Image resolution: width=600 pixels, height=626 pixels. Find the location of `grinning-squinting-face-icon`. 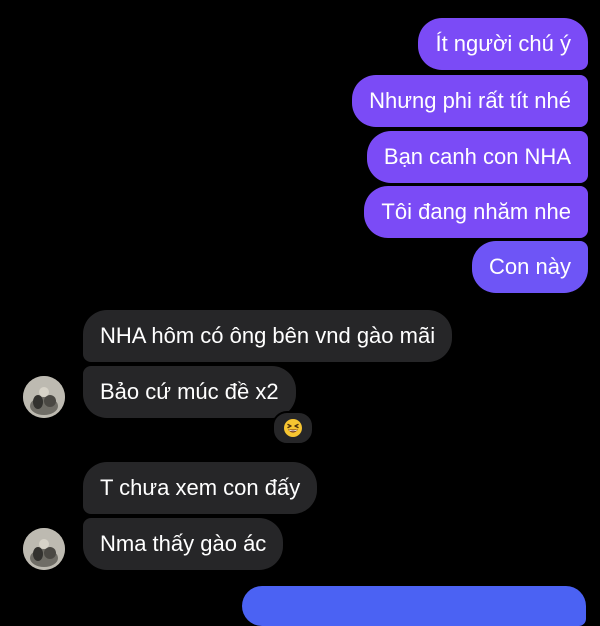

grinning-squinting-face-icon is located at coordinates (293, 428).